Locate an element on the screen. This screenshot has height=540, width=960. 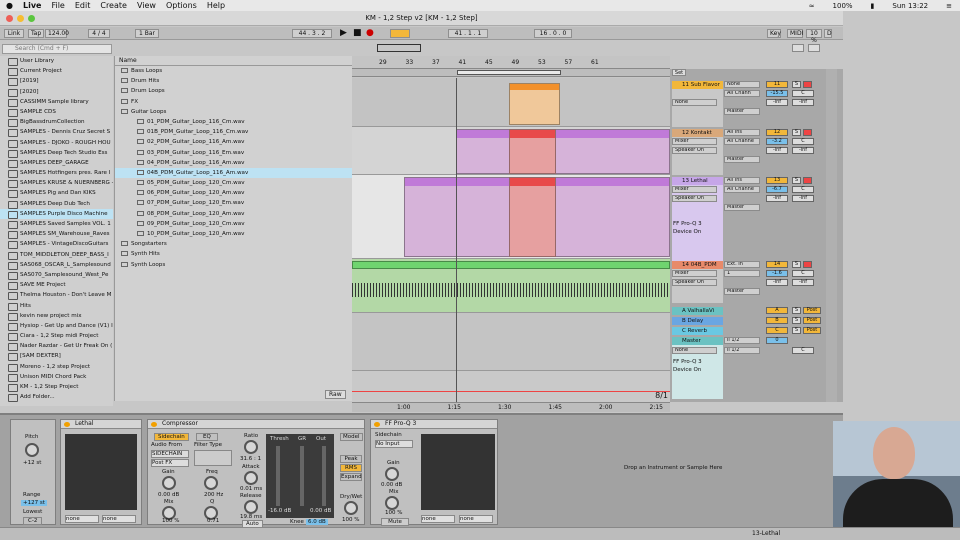
browser-item: Synth Loops is located at coordinates (233, 265).